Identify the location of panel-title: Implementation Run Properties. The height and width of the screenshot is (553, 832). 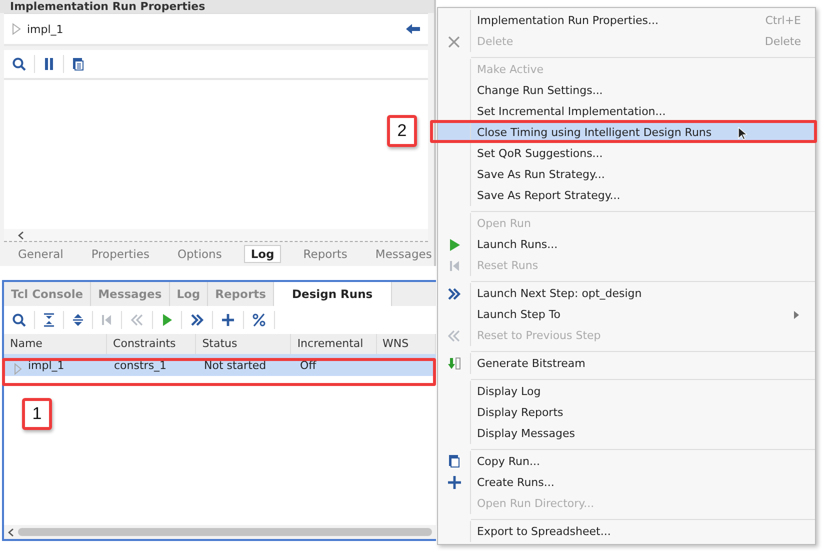
(108, 6).